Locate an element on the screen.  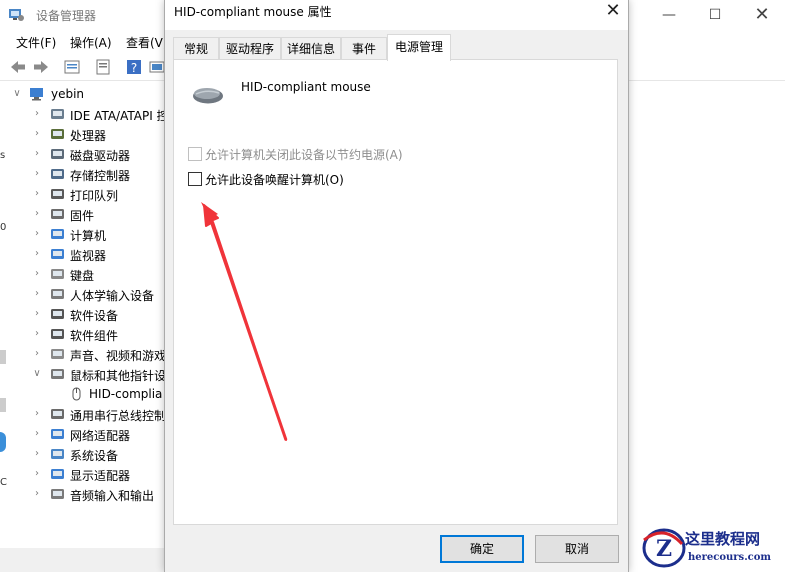
display-adapter-icon is located at coordinates (57, 474).